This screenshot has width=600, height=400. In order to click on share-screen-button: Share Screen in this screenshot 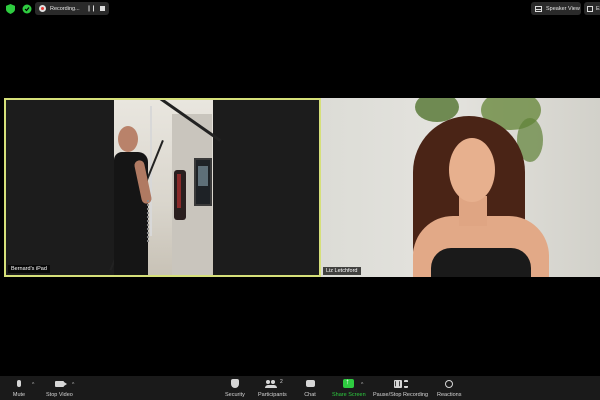, I will do `click(349, 387)`.